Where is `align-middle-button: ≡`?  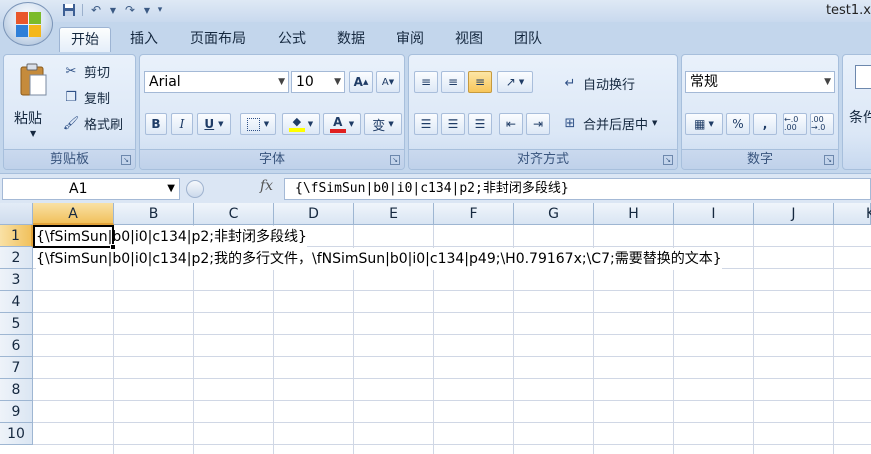
align-middle-button: ≡ is located at coordinates (453, 82).